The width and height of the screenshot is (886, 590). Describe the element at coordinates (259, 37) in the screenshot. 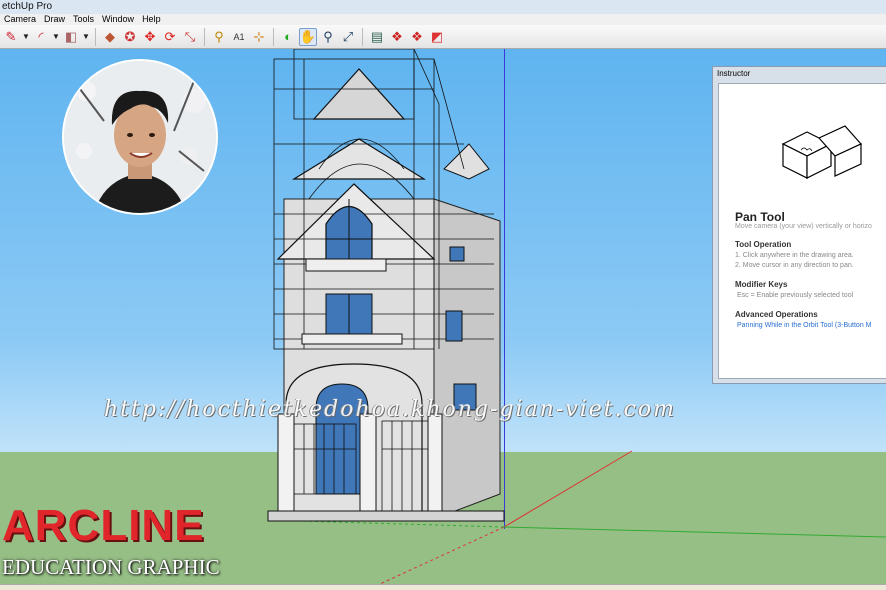

I see `axes-icon: ⊹` at that location.